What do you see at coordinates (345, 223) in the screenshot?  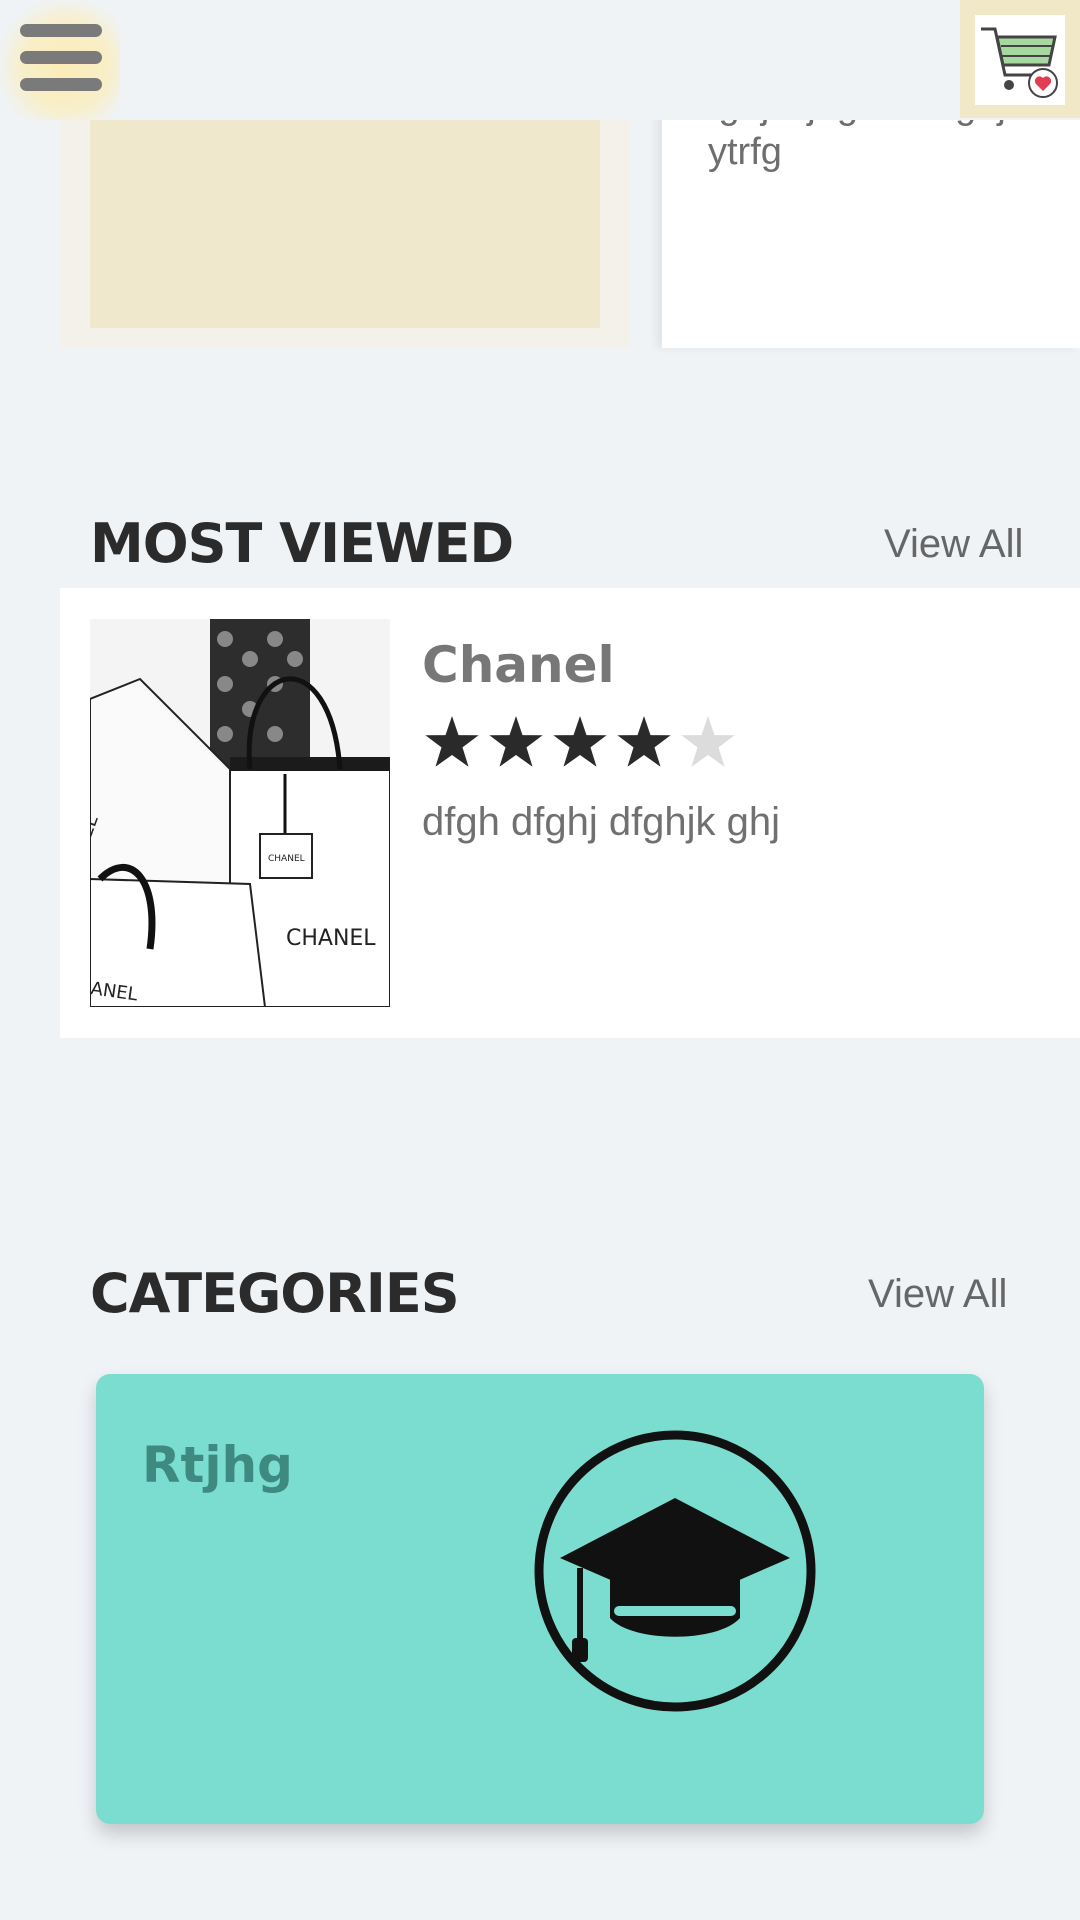 I see `featured-card-image` at bounding box center [345, 223].